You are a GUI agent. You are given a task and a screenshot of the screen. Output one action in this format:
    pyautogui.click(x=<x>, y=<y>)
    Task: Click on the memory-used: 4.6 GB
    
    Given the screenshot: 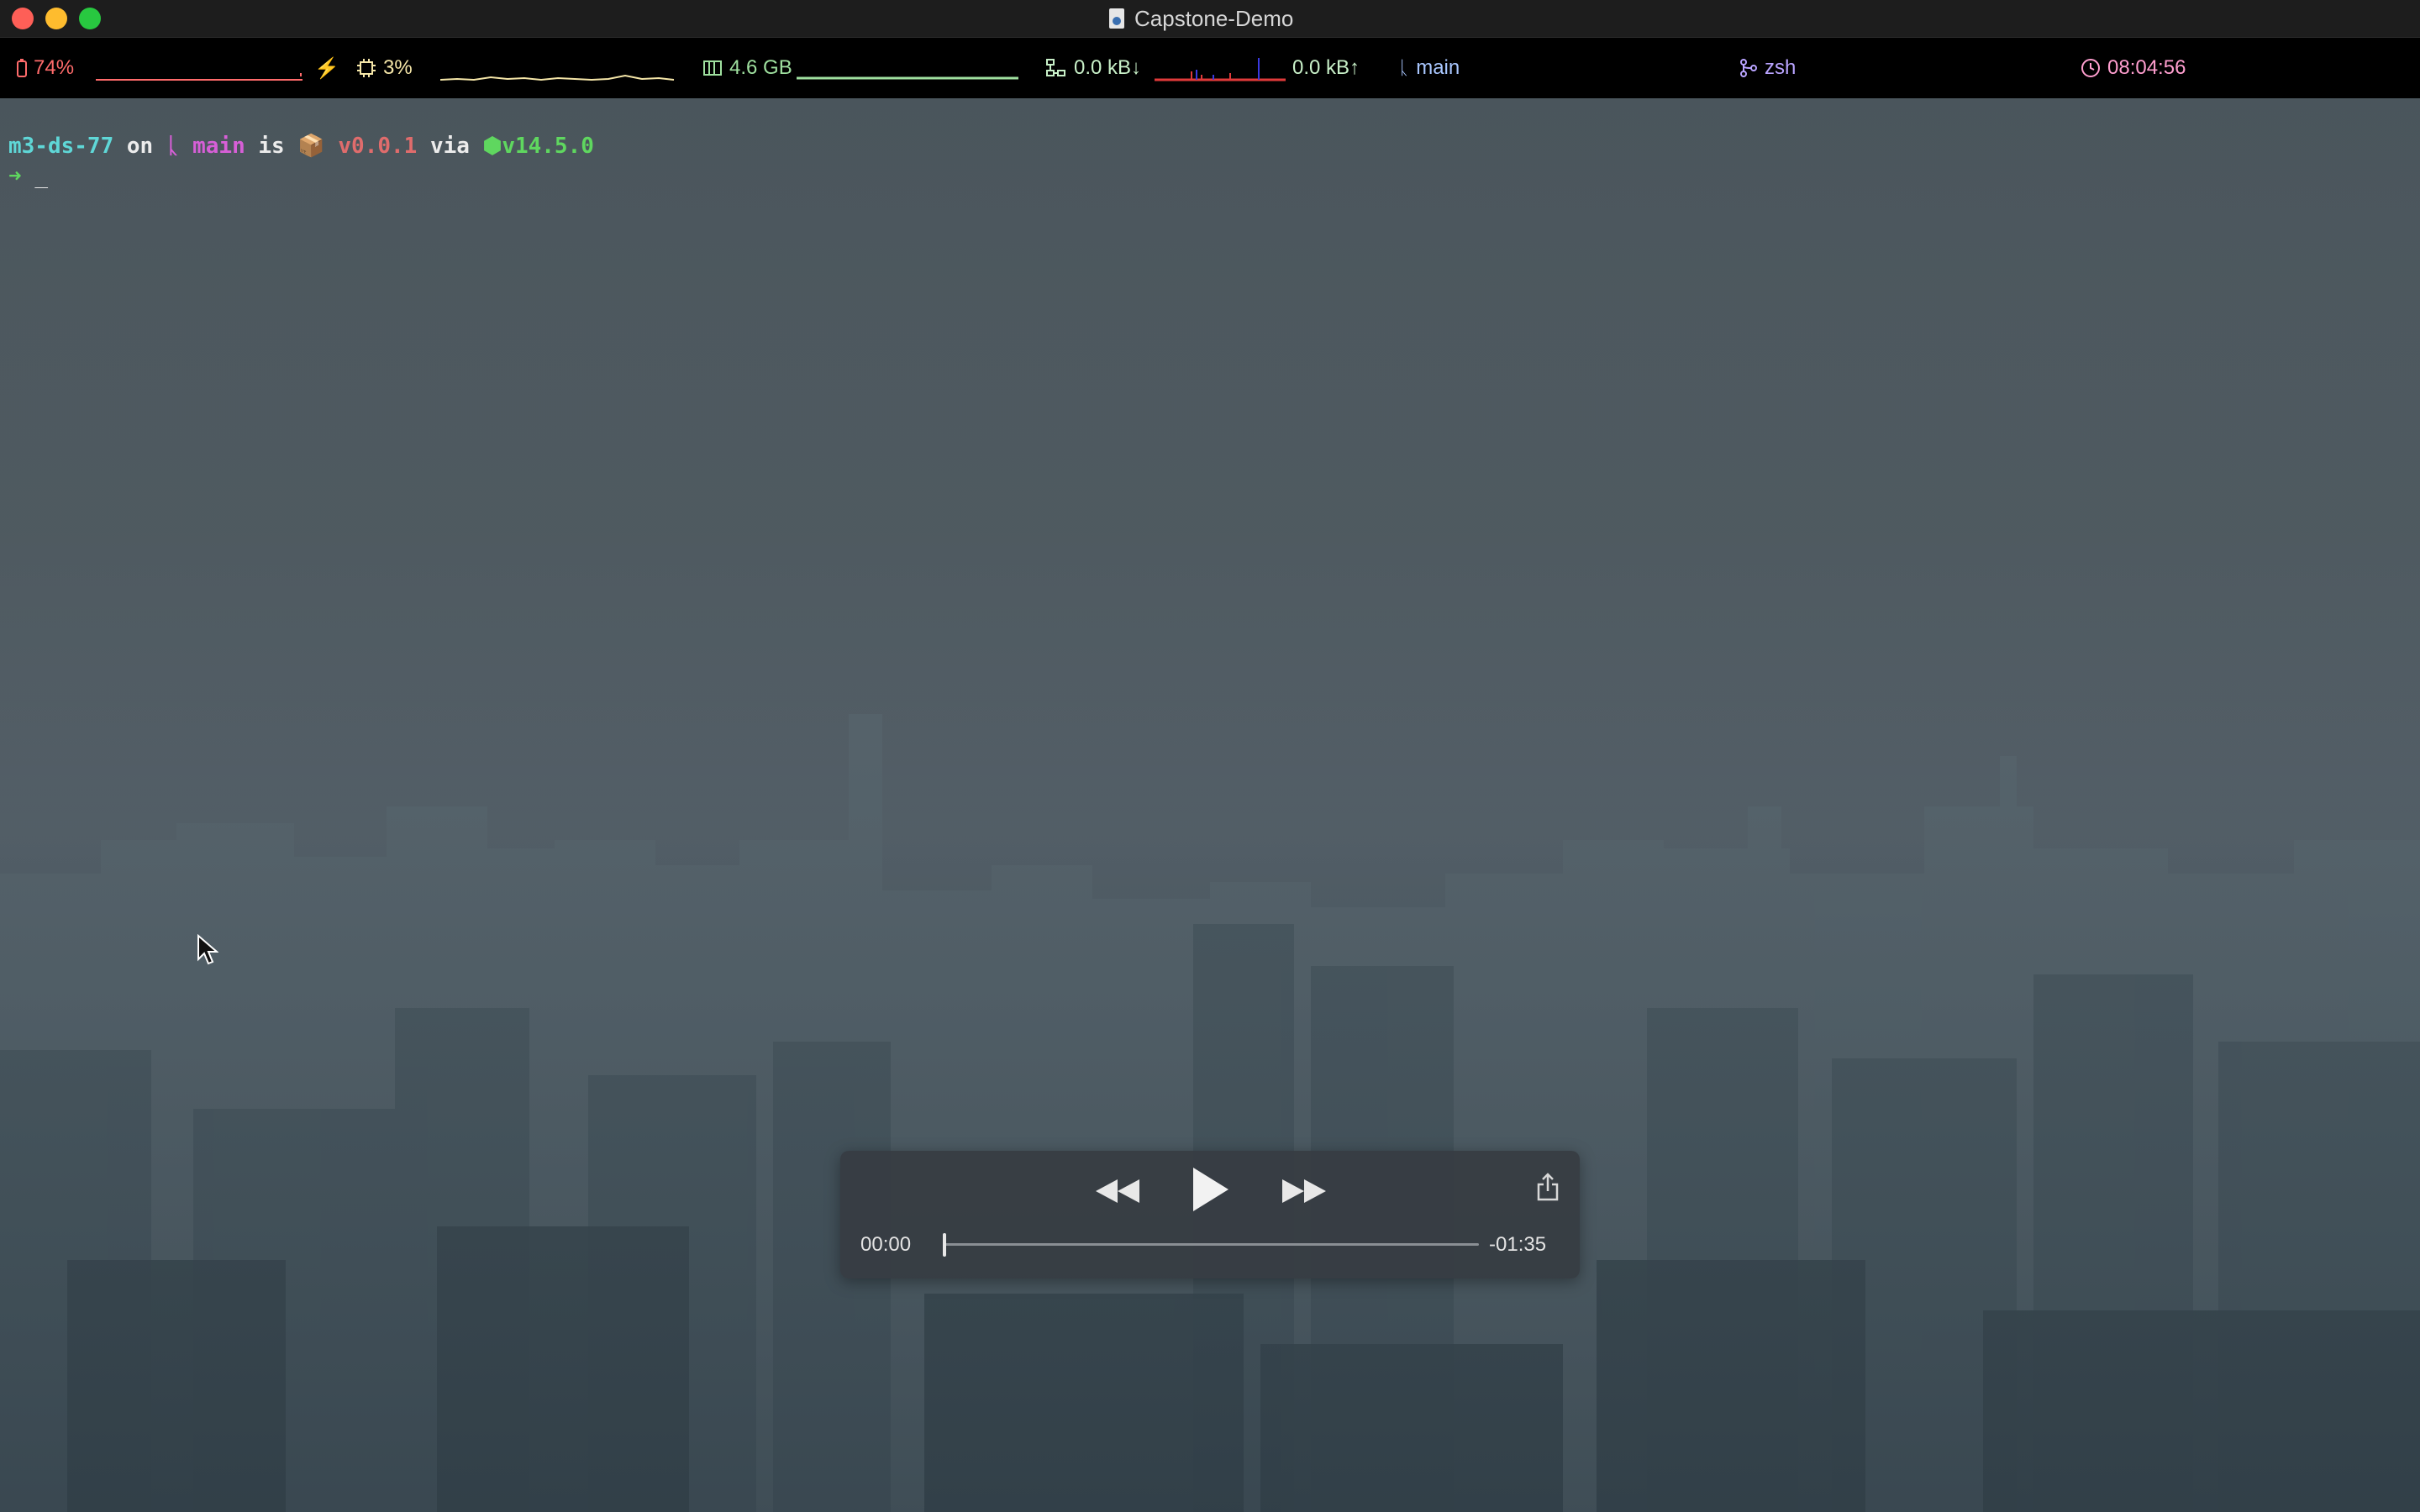 What is the action you would take?
    pyautogui.click(x=761, y=67)
    